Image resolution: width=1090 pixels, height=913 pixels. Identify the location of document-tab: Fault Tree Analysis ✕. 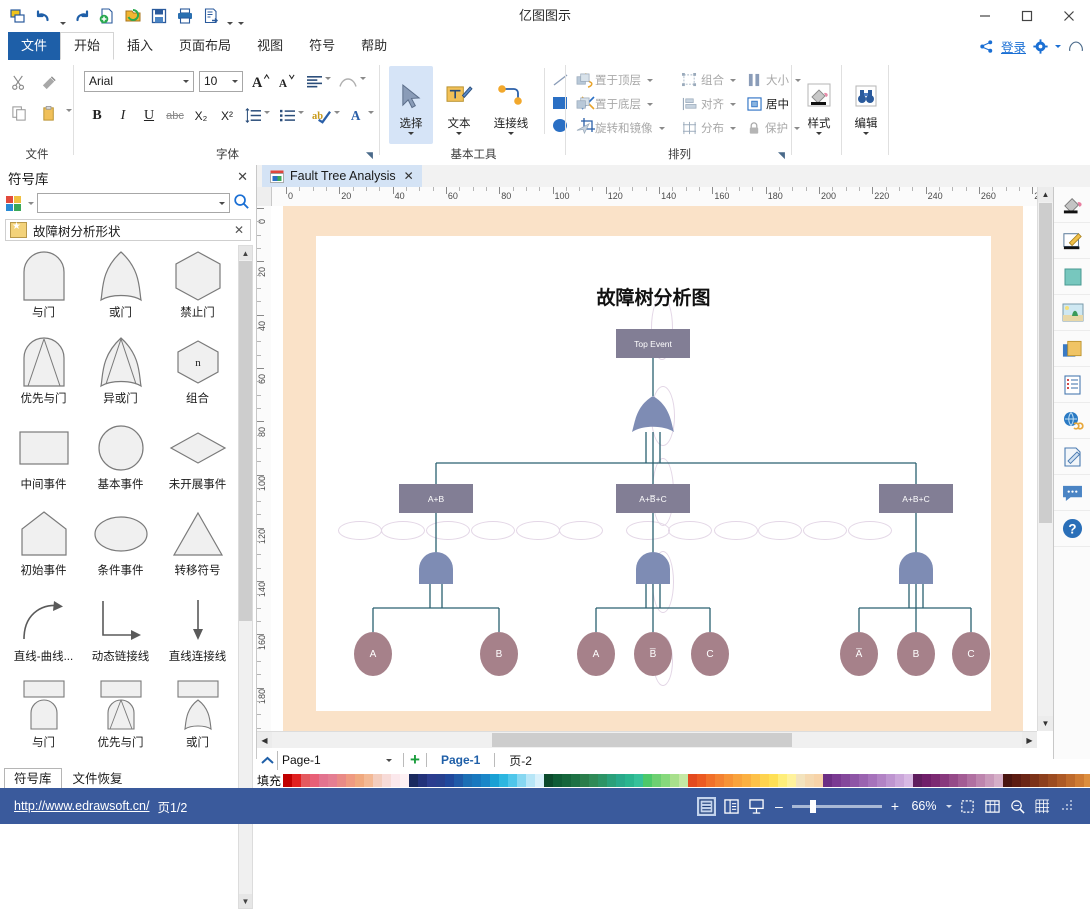
(342, 176).